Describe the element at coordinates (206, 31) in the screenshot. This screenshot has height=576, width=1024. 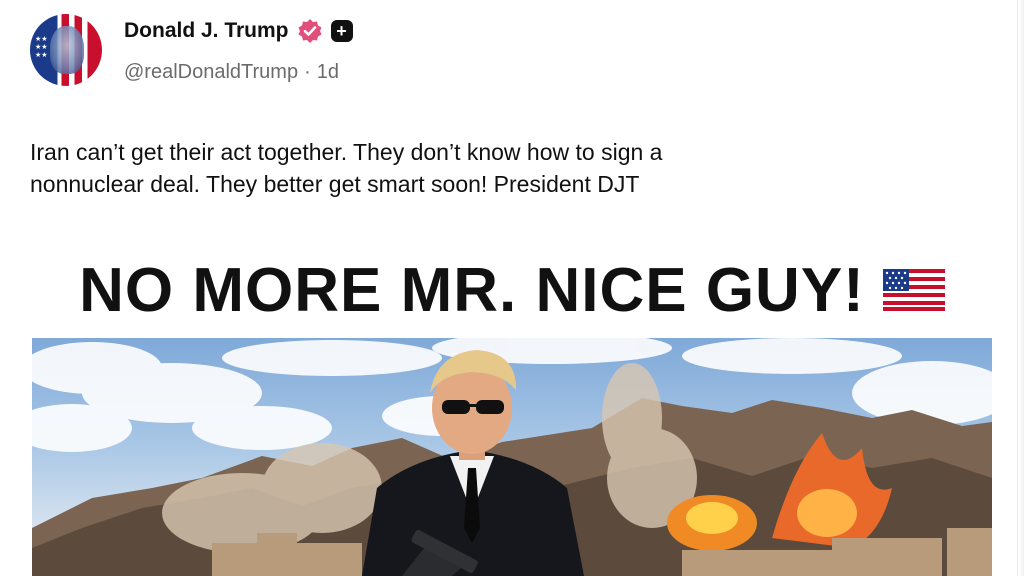
I see `display-name: Donald J. Trump` at that location.